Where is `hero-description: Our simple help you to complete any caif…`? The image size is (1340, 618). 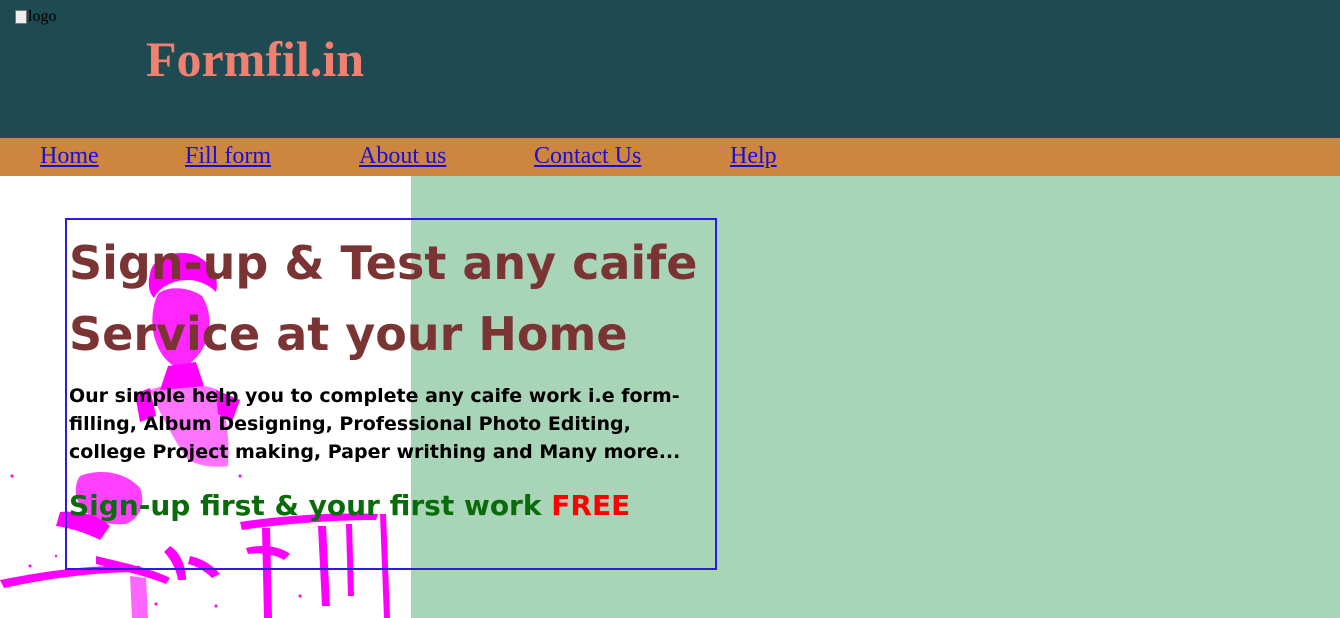
hero-description: Our simple help you to complete any caif… is located at coordinates (375, 424).